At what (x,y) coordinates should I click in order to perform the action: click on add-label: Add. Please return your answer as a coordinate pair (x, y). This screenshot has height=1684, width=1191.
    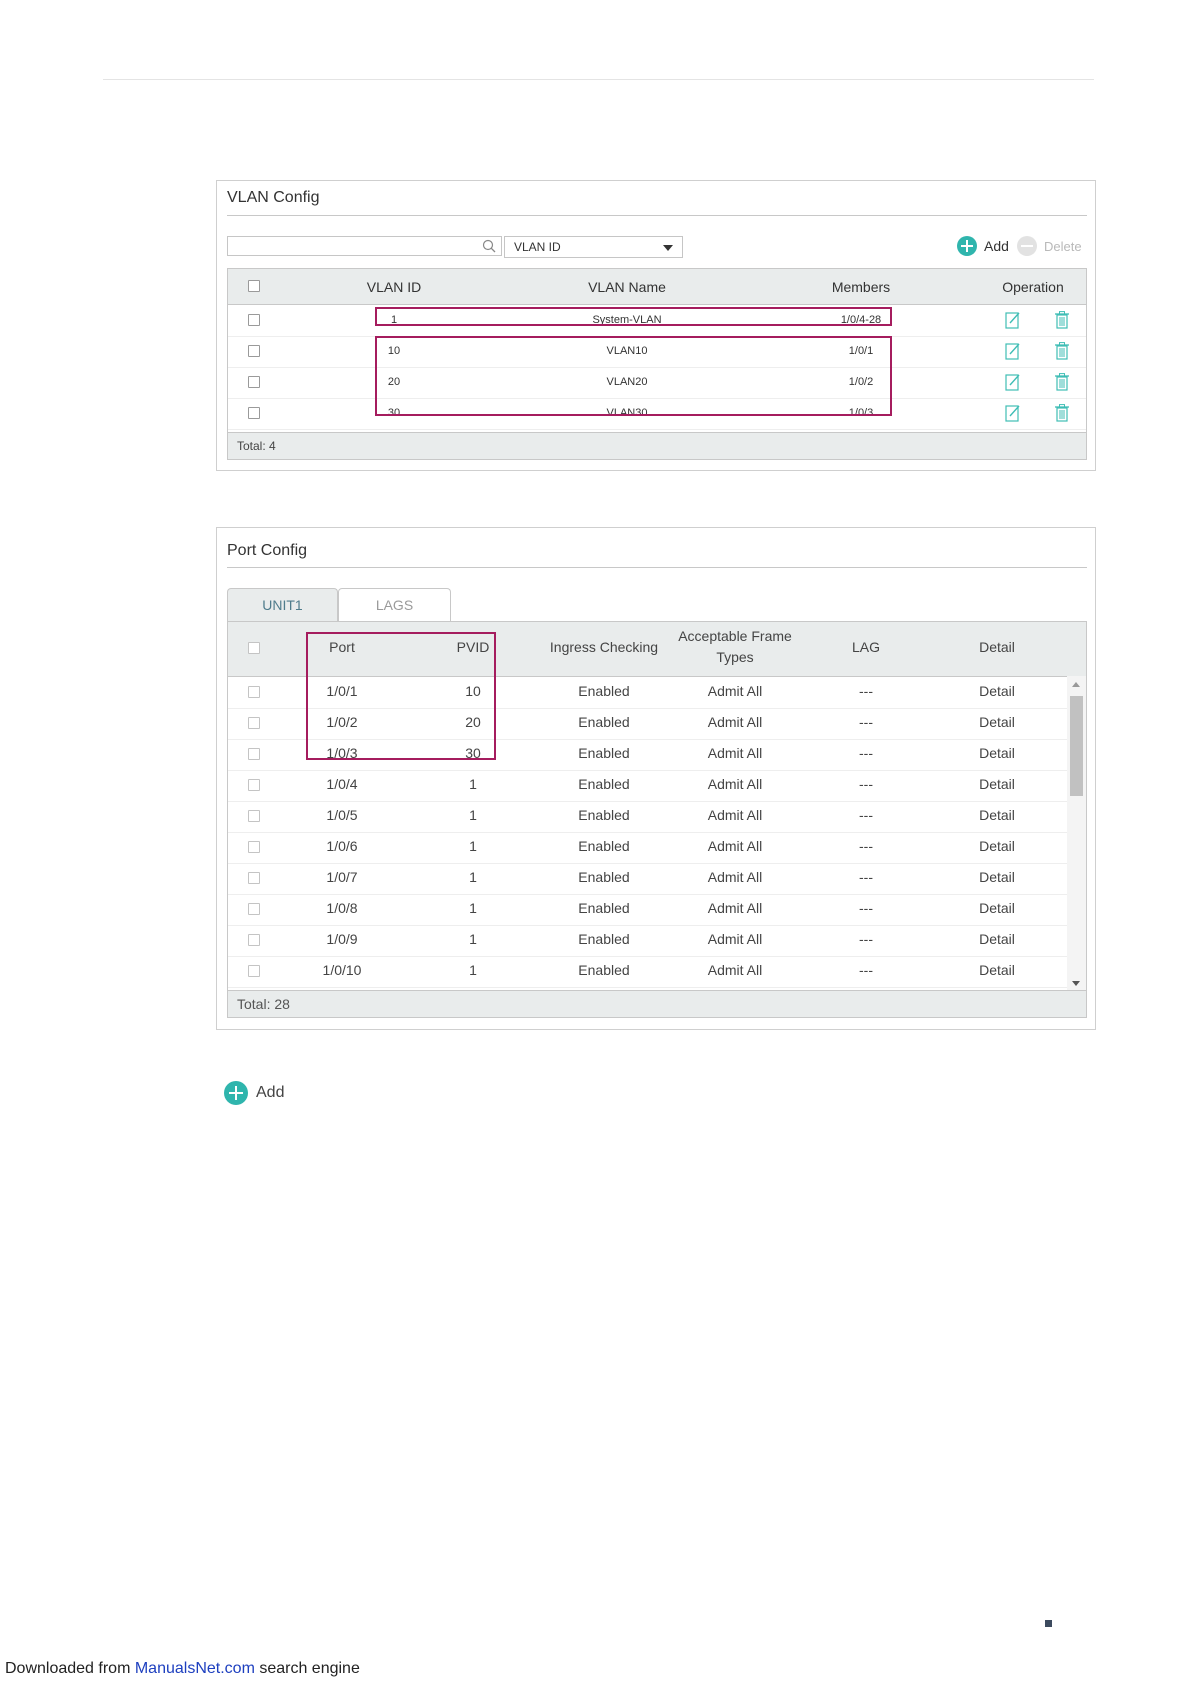
    Looking at the image, I should click on (996, 246).